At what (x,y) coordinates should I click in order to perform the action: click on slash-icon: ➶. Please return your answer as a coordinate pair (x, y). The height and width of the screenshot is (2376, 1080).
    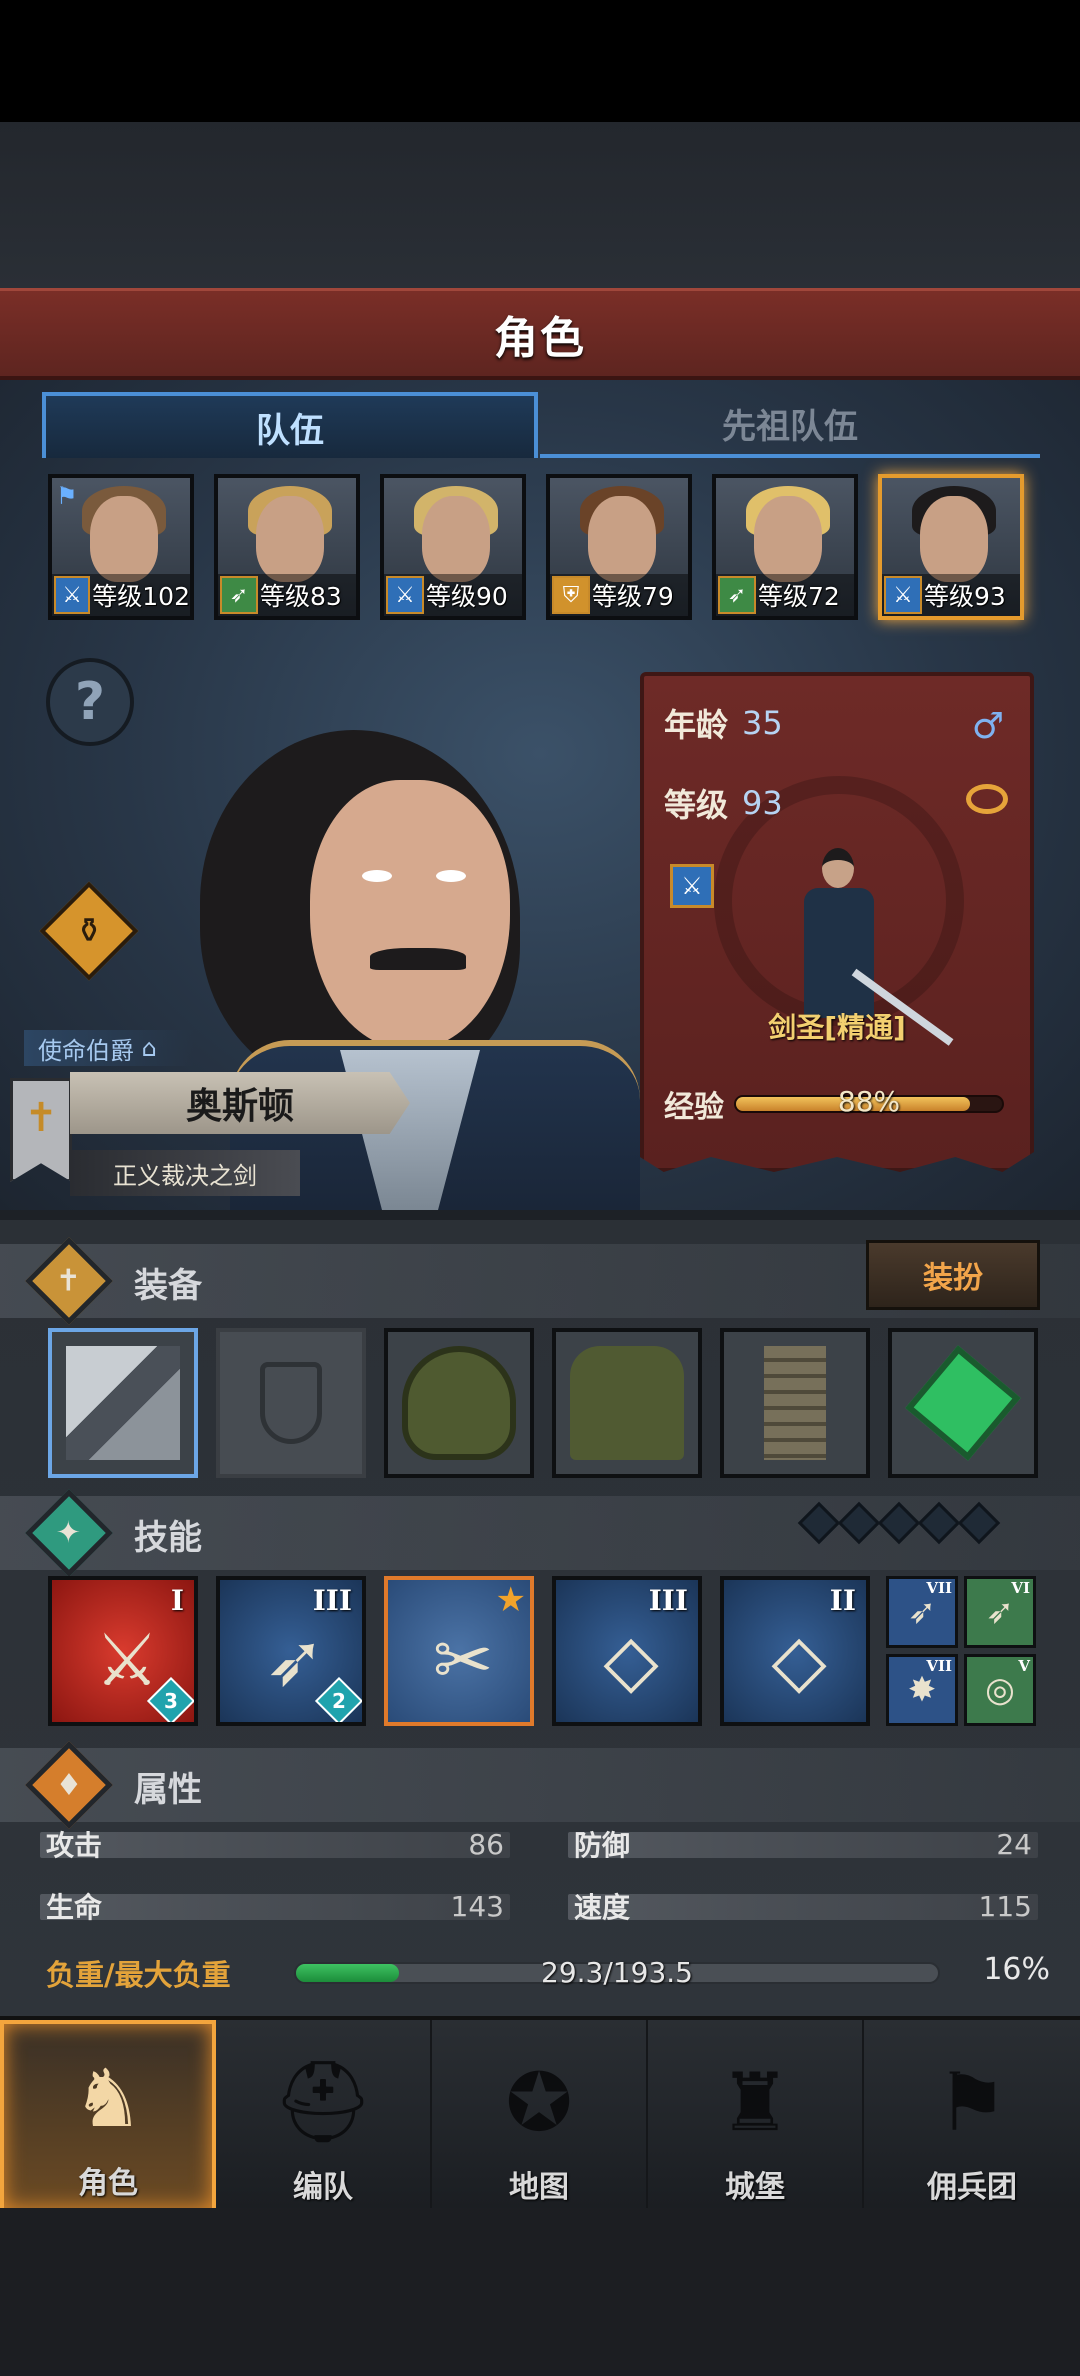
    Looking at the image, I should click on (1000, 1612).